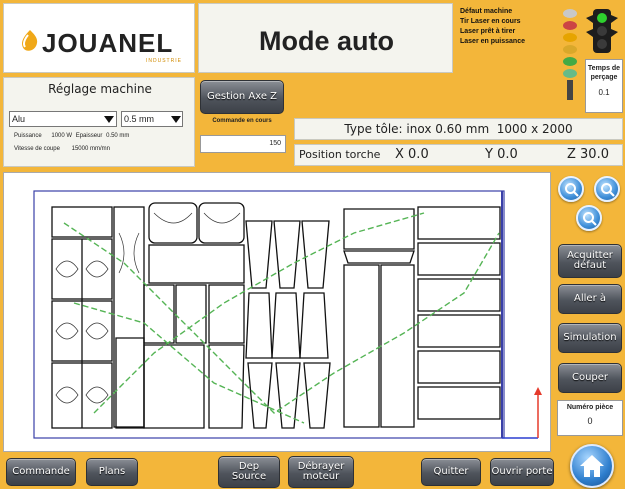 The width and height of the screenshot is (625, 489). Describe the element at coordinates (571, 189) in the screenshot. I see `zoom-in-icon` at that location.